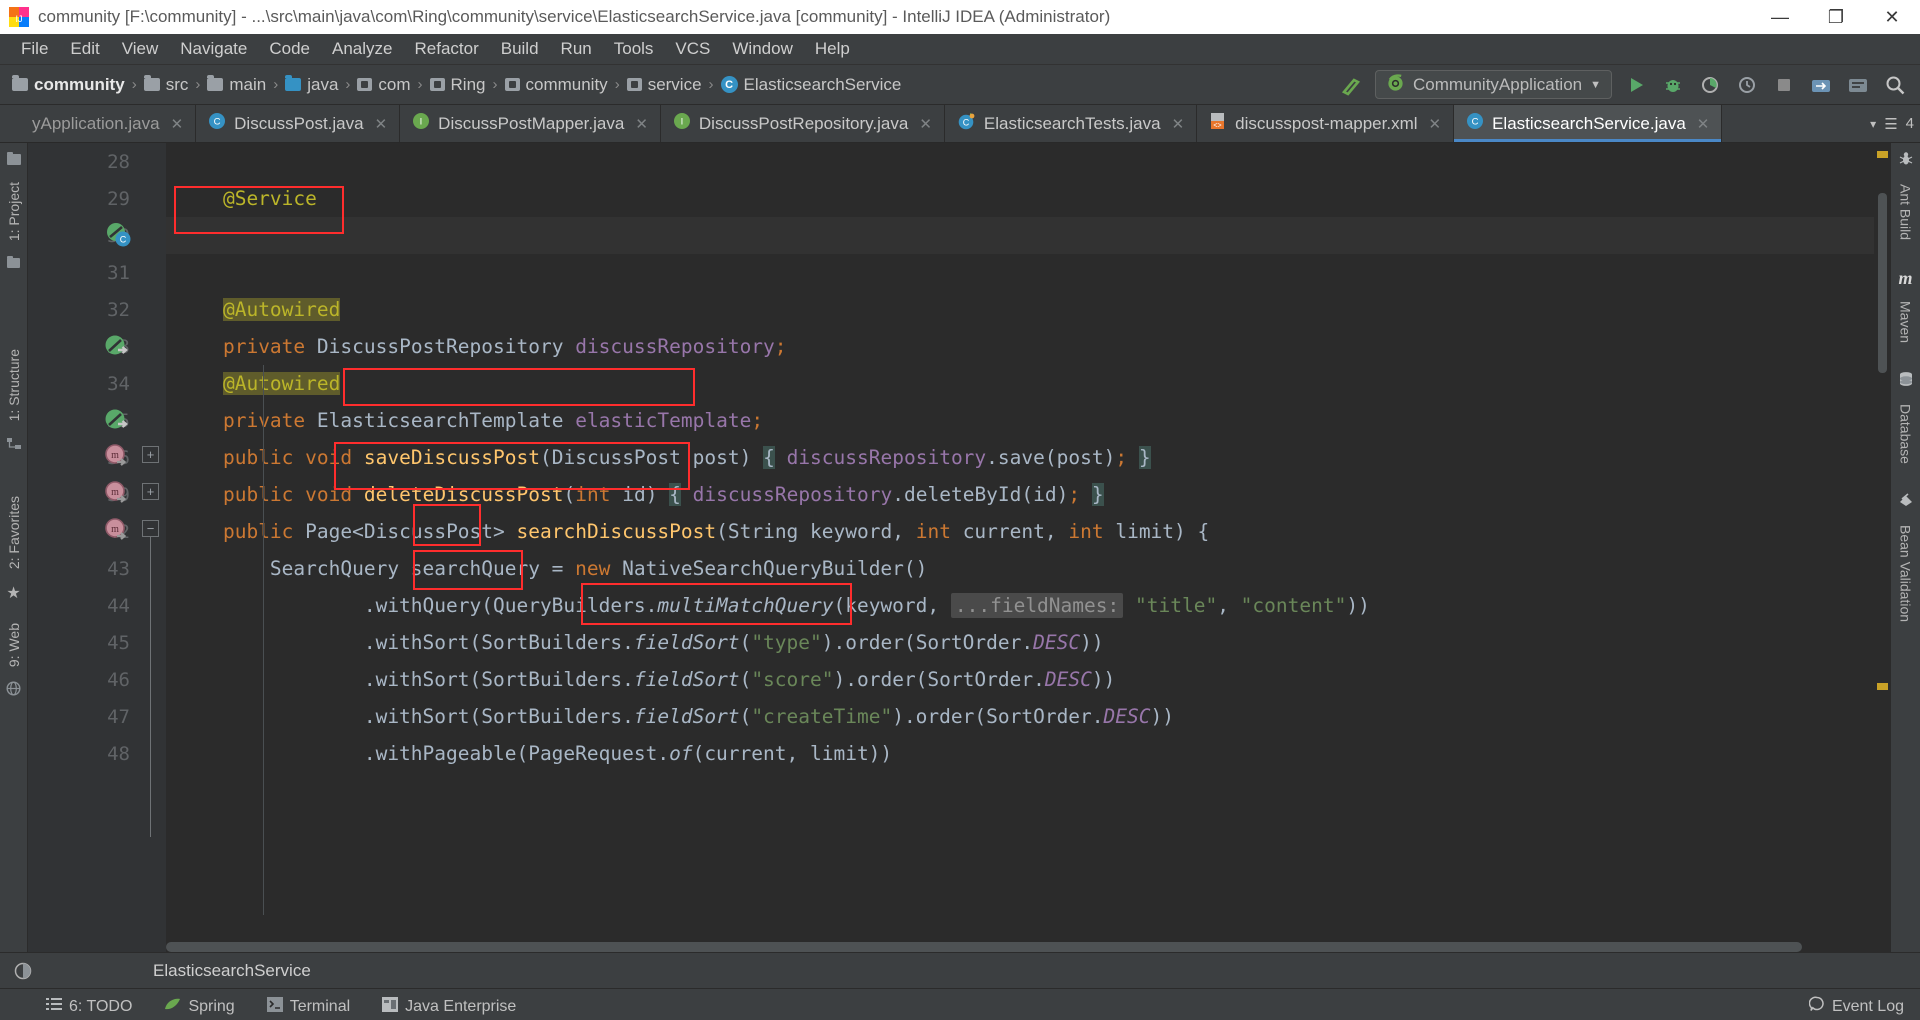  Describe the element at coordinates (34, 49) in the screenshot. I see `menu-file: File` at that location.